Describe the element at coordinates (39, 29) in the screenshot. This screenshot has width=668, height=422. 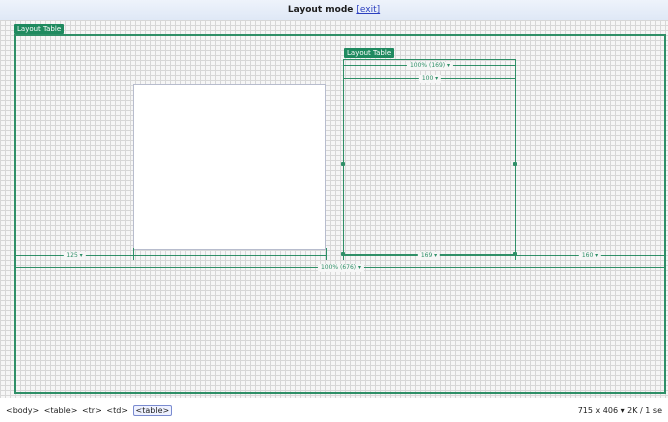
I see `outer-layout-table-tab: Layout Table` at that location.